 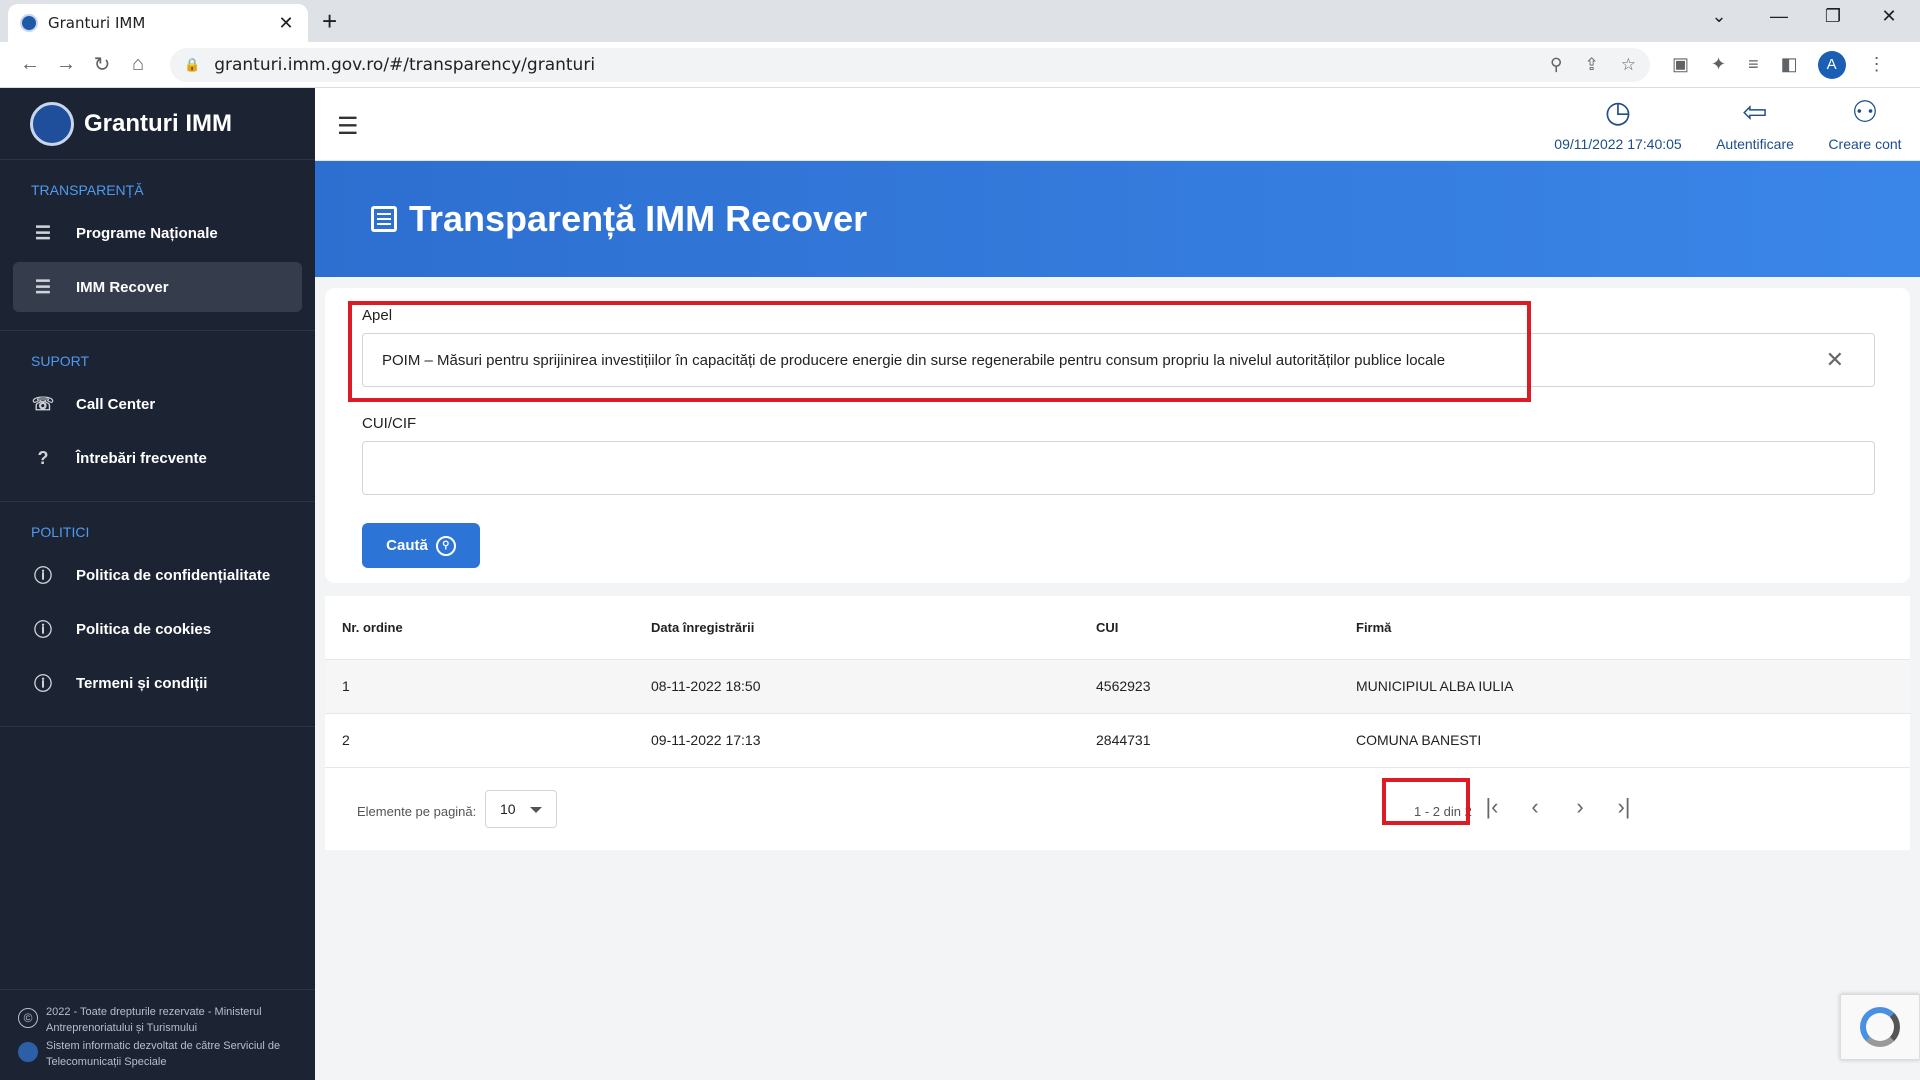 I want to click on lock-icon: 🔒, so click(x=192, y=65).